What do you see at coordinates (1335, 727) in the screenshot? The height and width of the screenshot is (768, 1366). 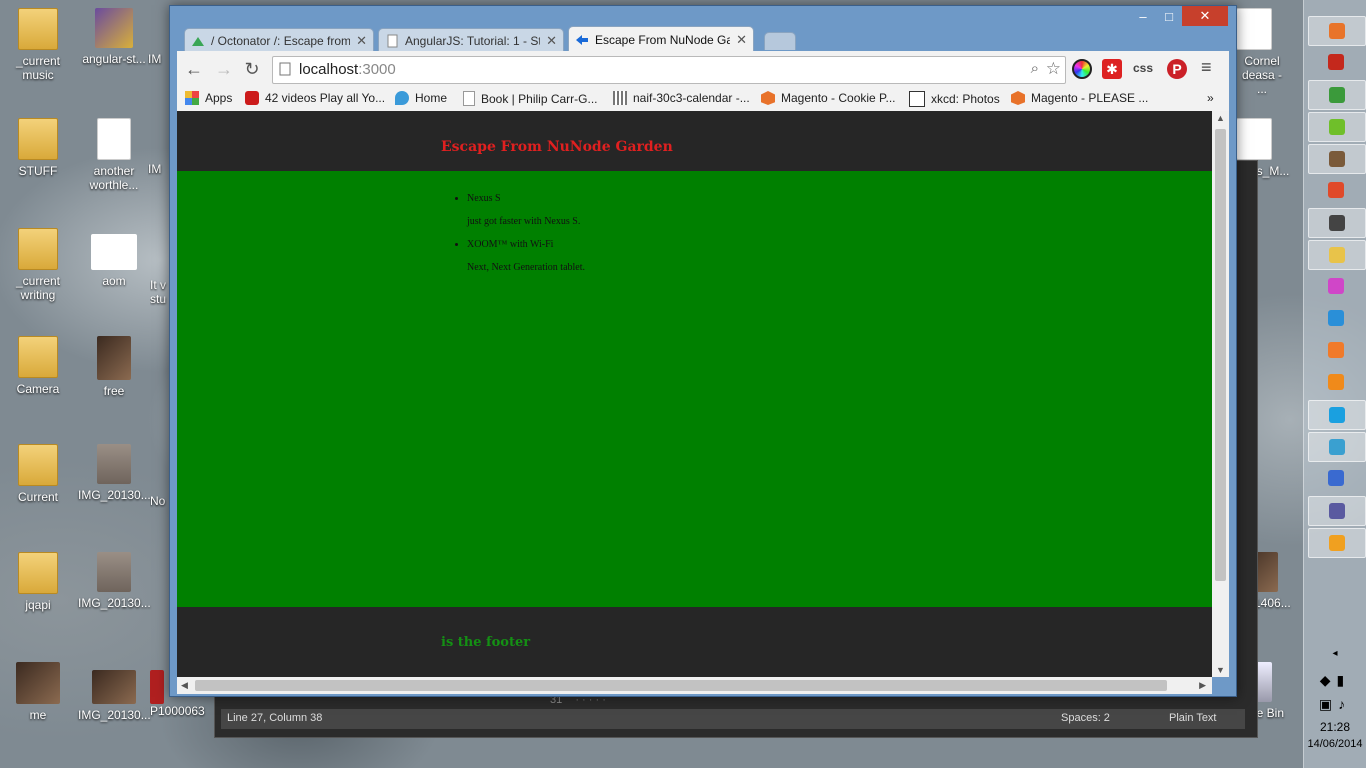 I see `clock-time: 21:28` at bounding box center [1335, 727].